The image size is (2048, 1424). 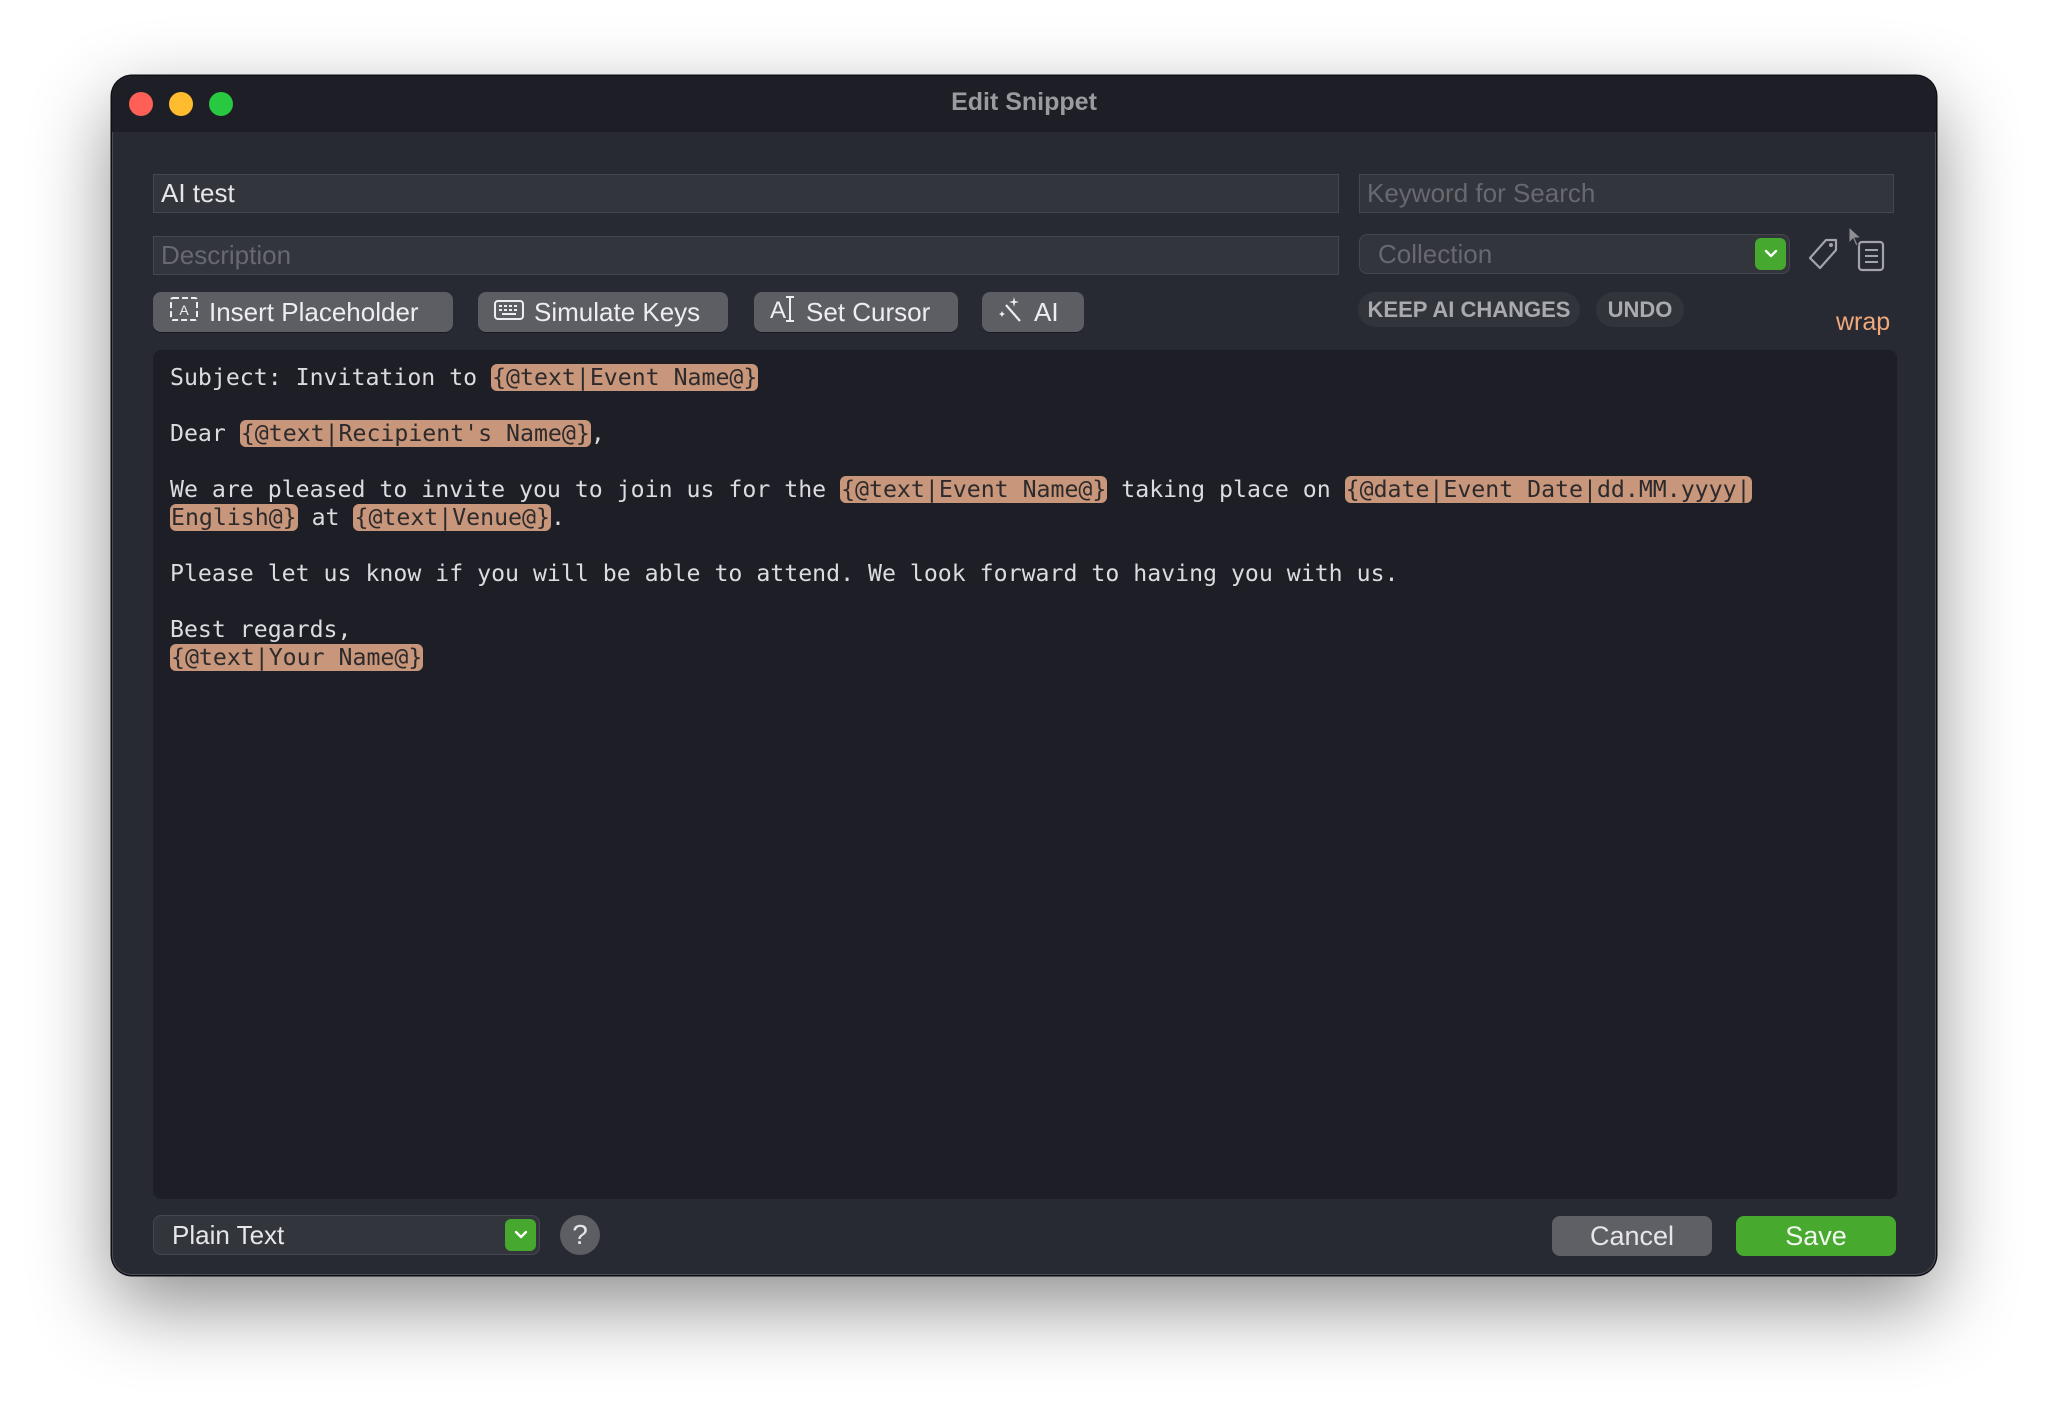 What do you see at coordinates (1823, 254) in the screenshot?
I see `tag-icon` at bounding box center [1823, 254].